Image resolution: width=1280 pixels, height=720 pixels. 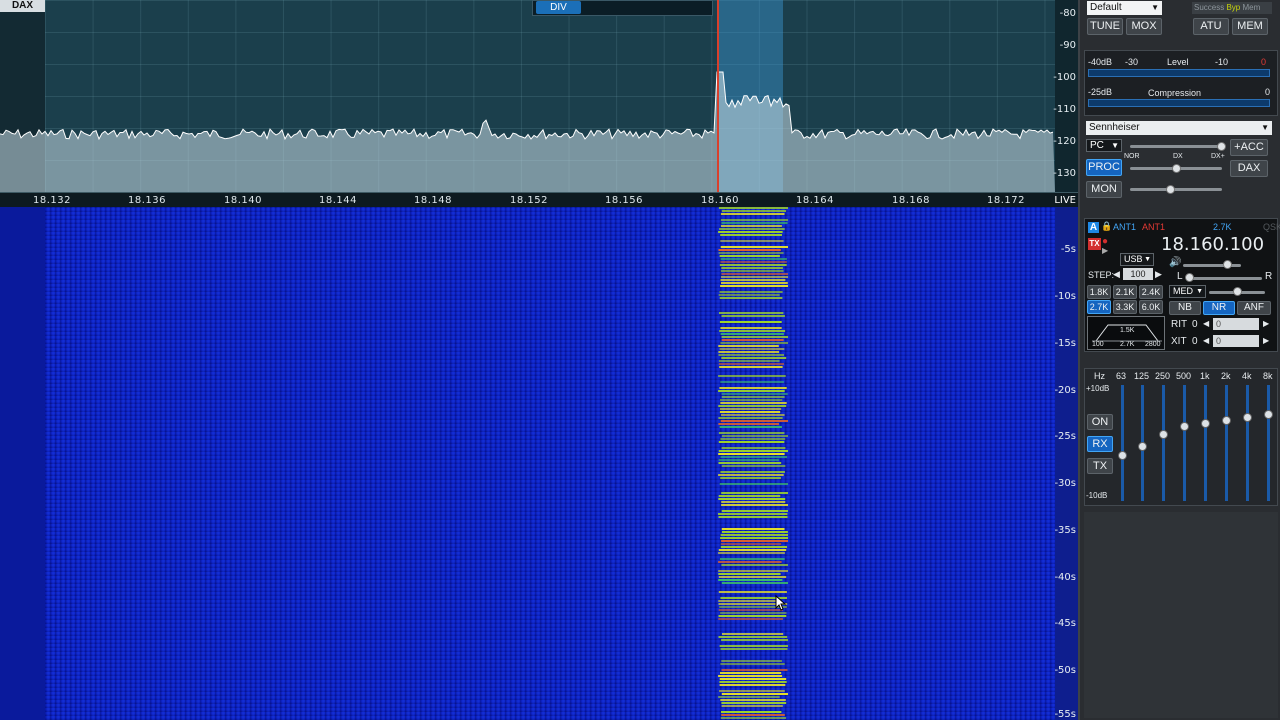 I want to click on mic-level-knob, so click(x=1221, y=146).